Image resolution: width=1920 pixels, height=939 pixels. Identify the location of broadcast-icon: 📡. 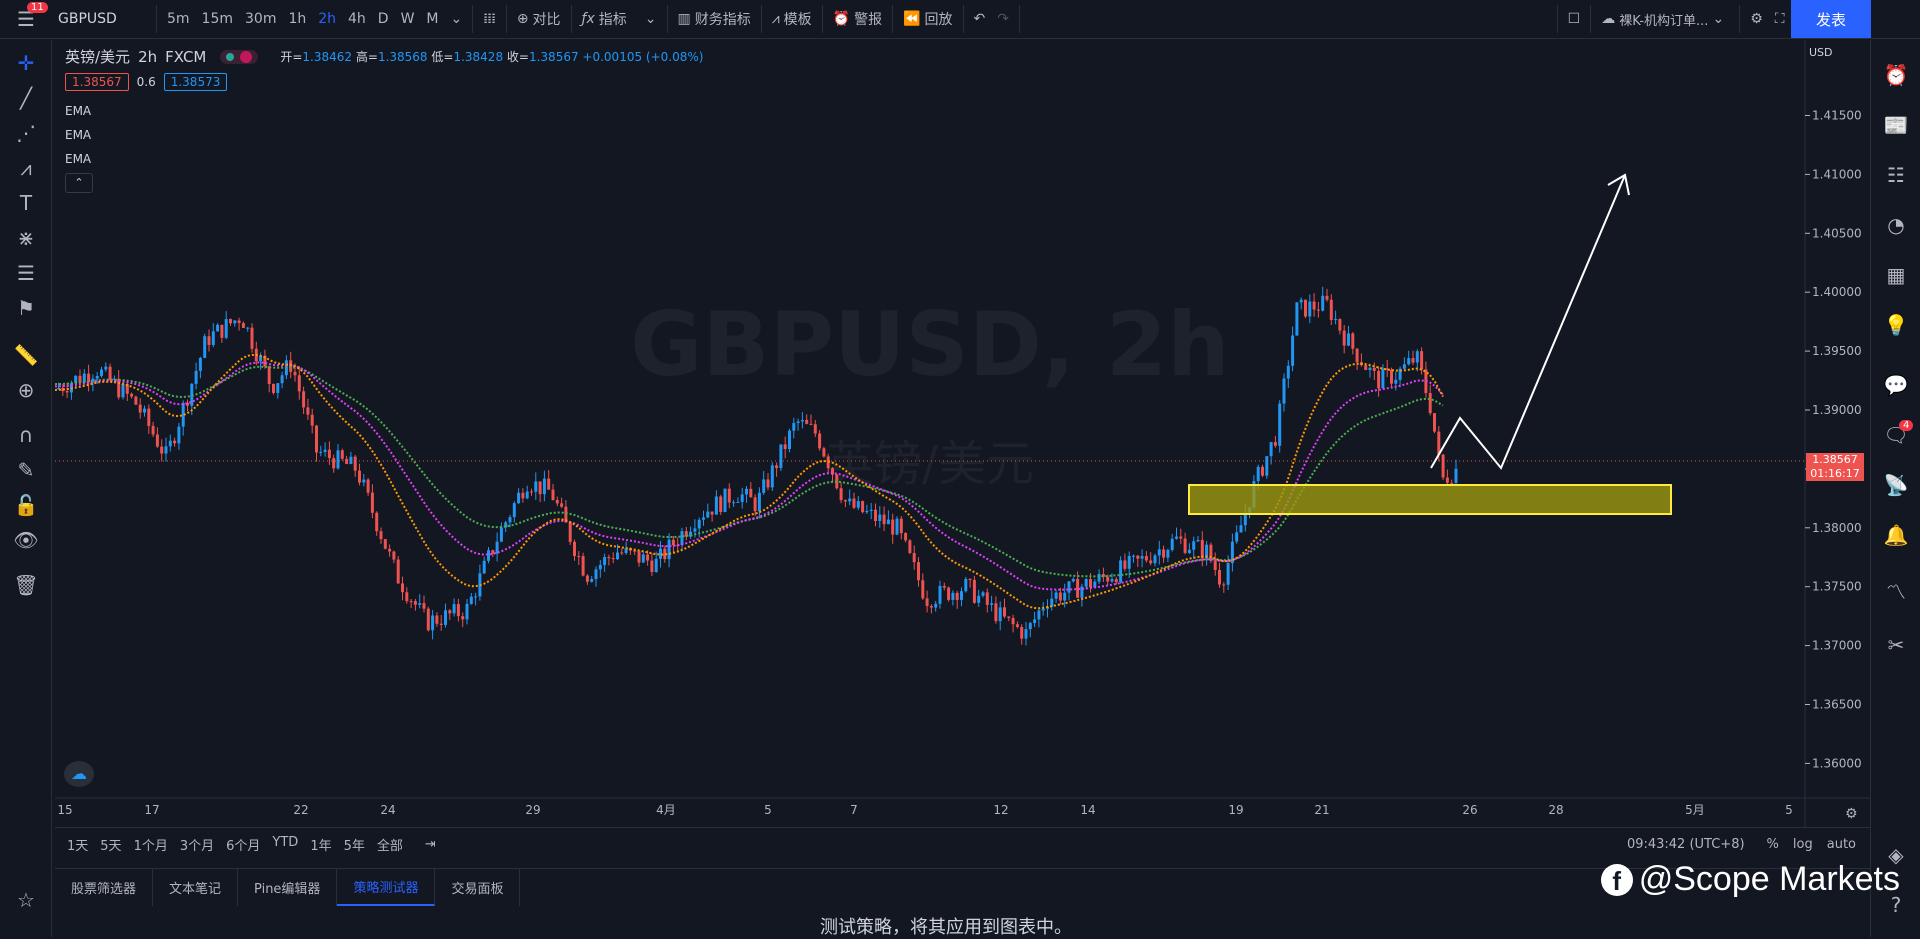
(1895, 485).